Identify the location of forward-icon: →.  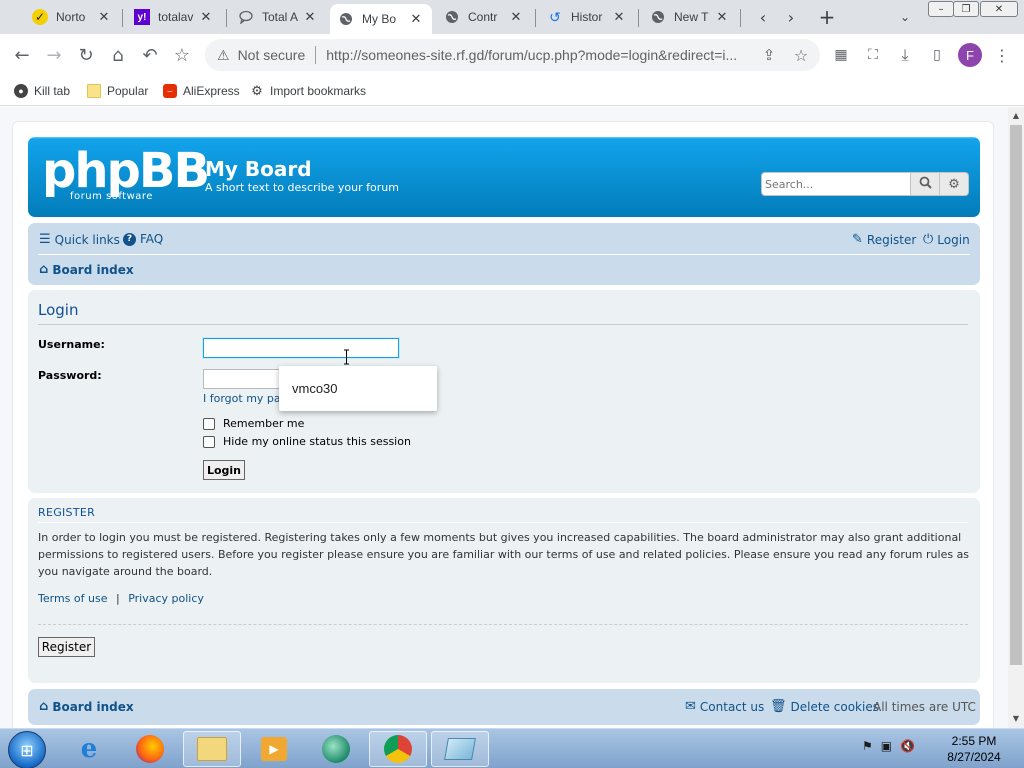
(54, 55).